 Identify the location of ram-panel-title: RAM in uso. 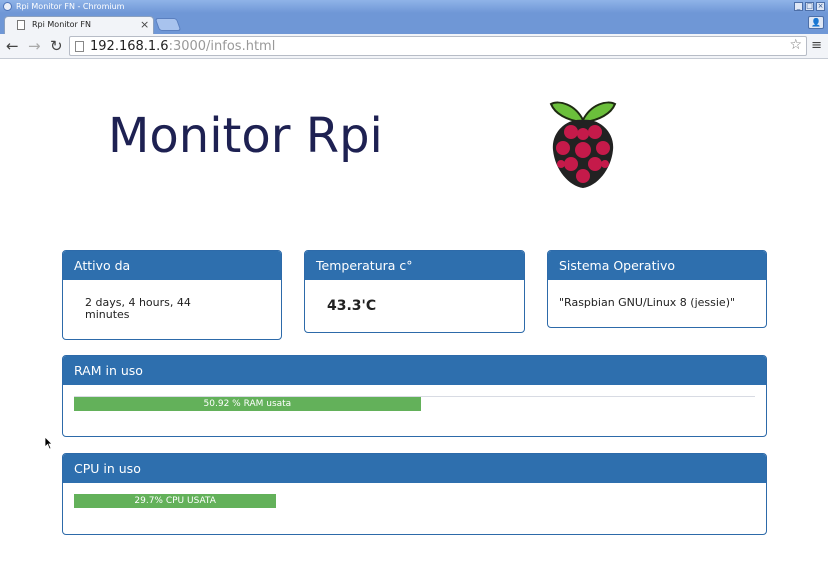
(414, 370).